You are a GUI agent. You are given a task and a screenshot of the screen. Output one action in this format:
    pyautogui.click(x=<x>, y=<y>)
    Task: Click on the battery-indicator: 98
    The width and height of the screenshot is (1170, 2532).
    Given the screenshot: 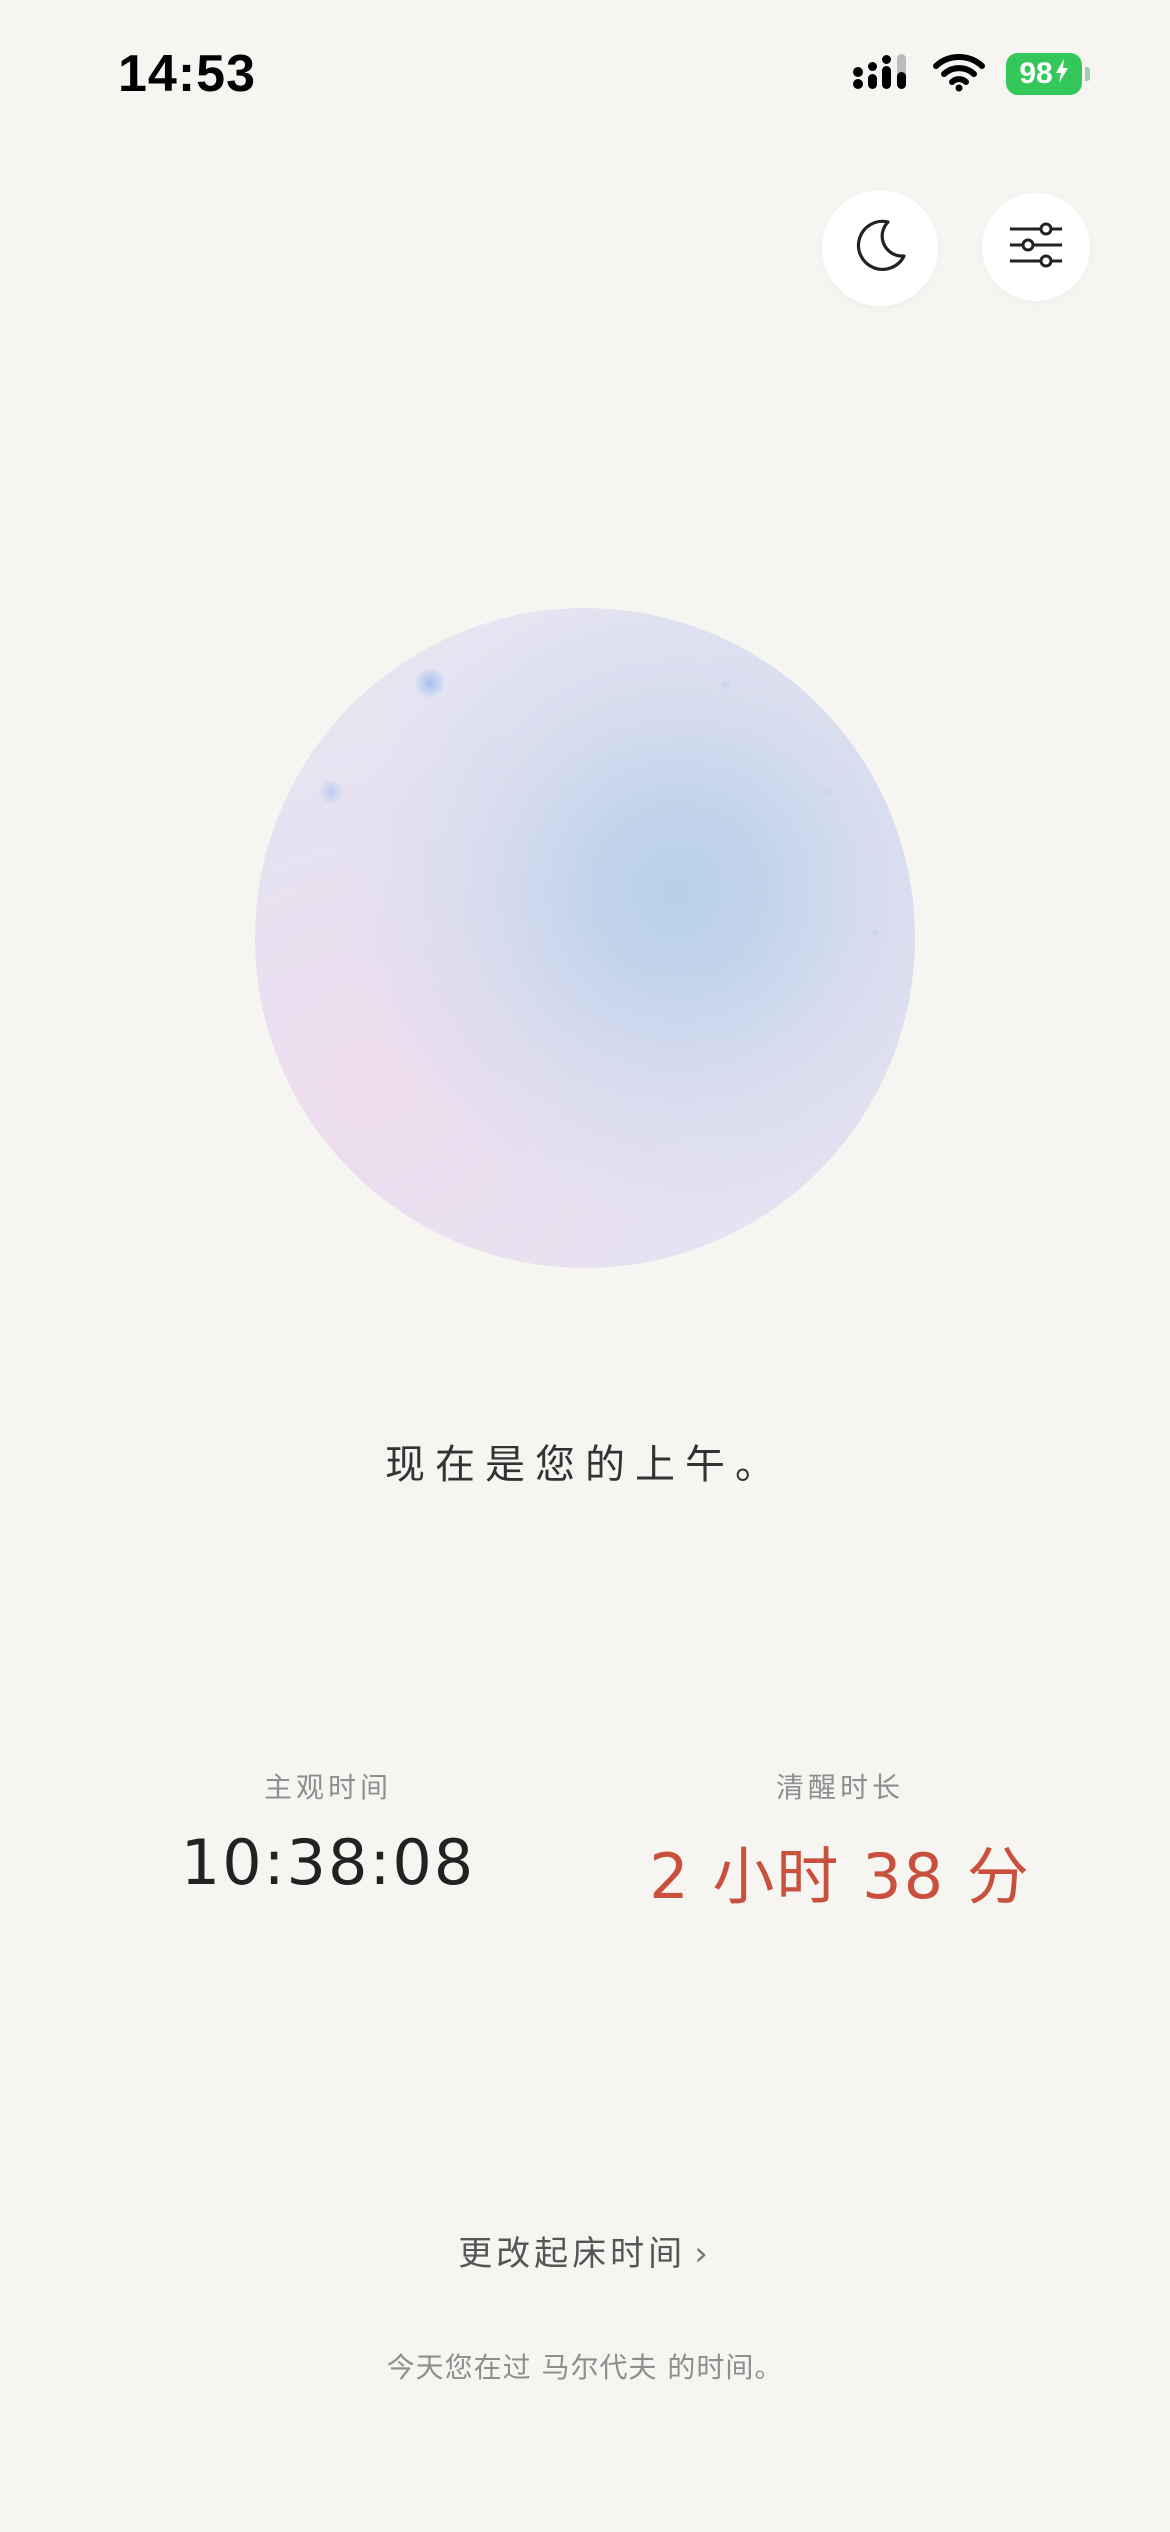 What is the action you would take?
    pyautogui.click(x=1048, y=74)
    